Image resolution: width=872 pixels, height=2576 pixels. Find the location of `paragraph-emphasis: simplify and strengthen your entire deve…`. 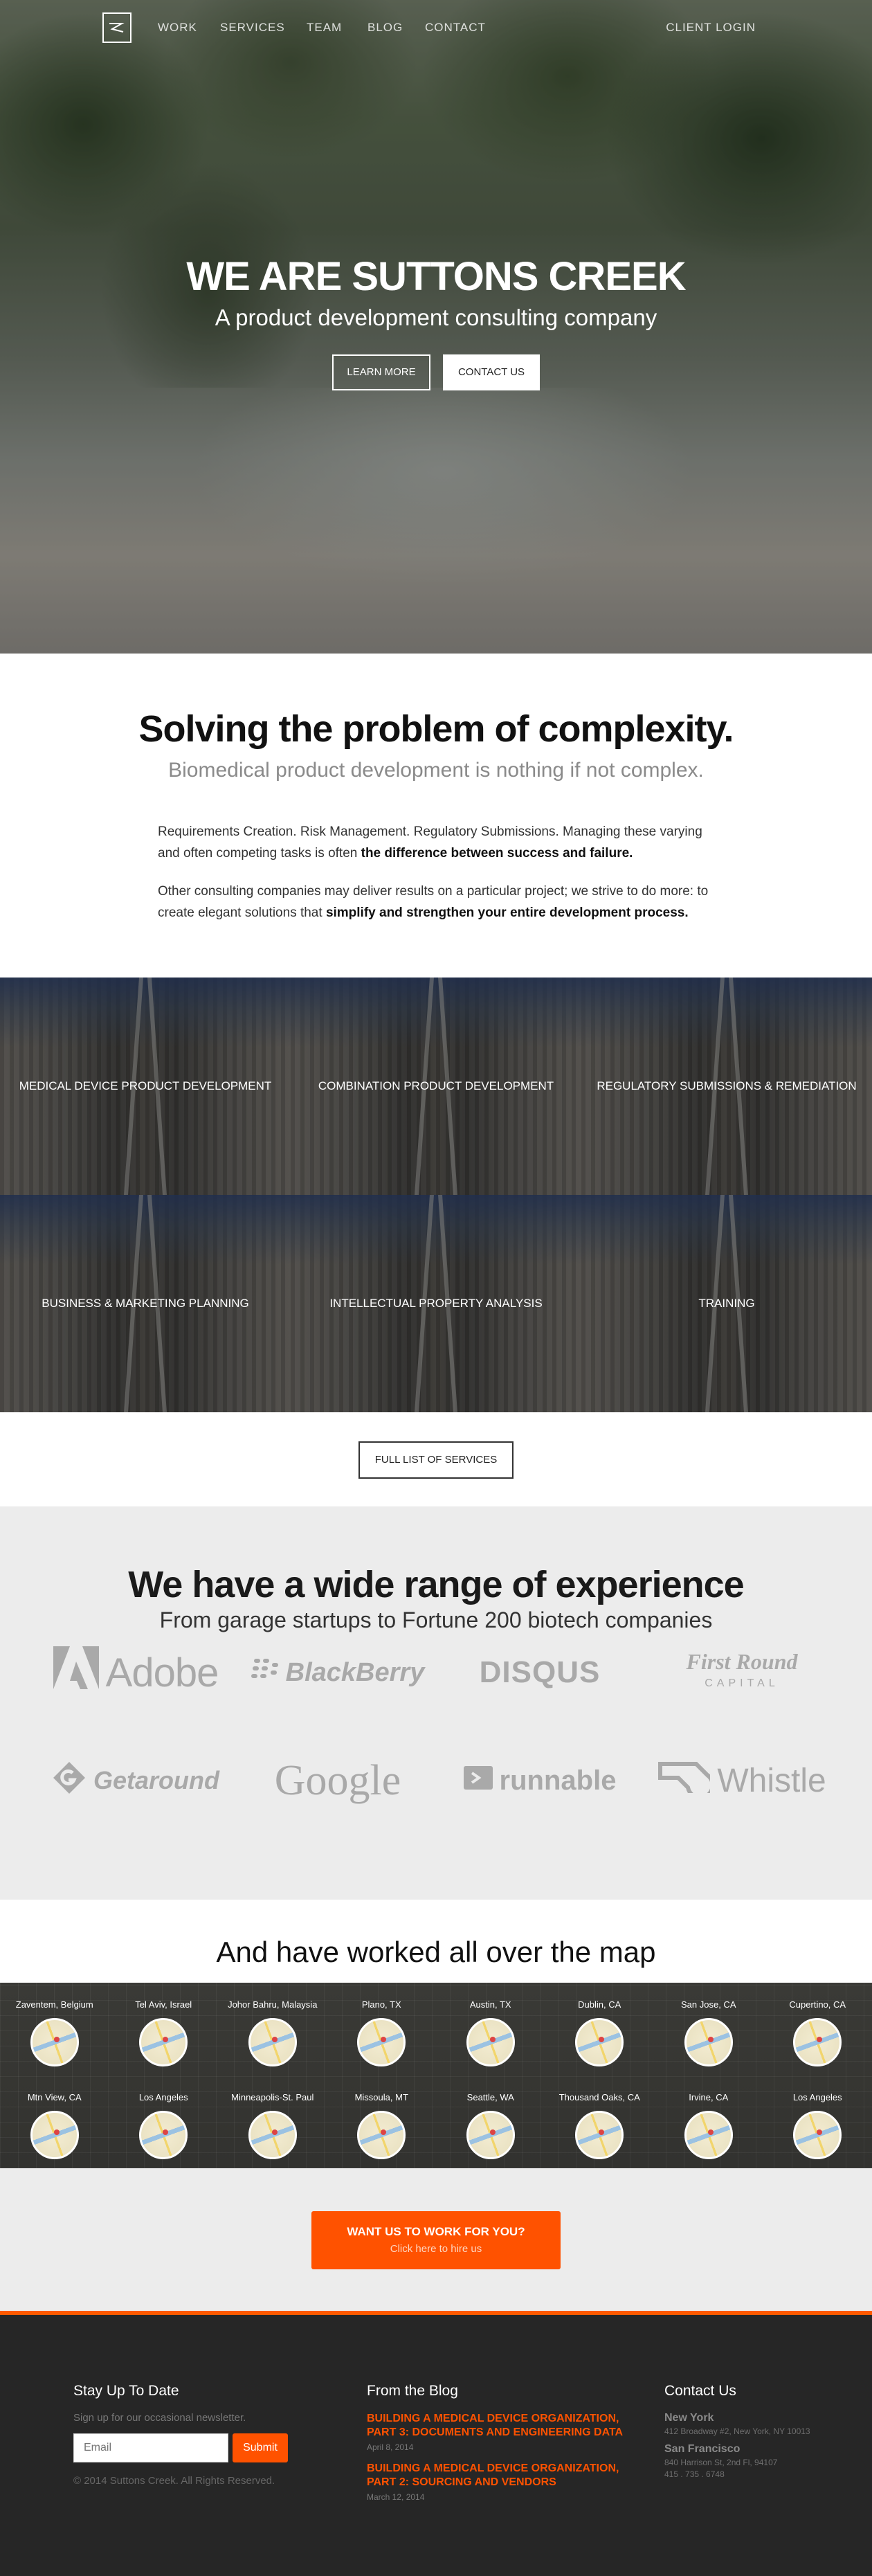

paragraph-emphasis: simplify and strengthen your entire deve… is located at coordinates (508, 913).